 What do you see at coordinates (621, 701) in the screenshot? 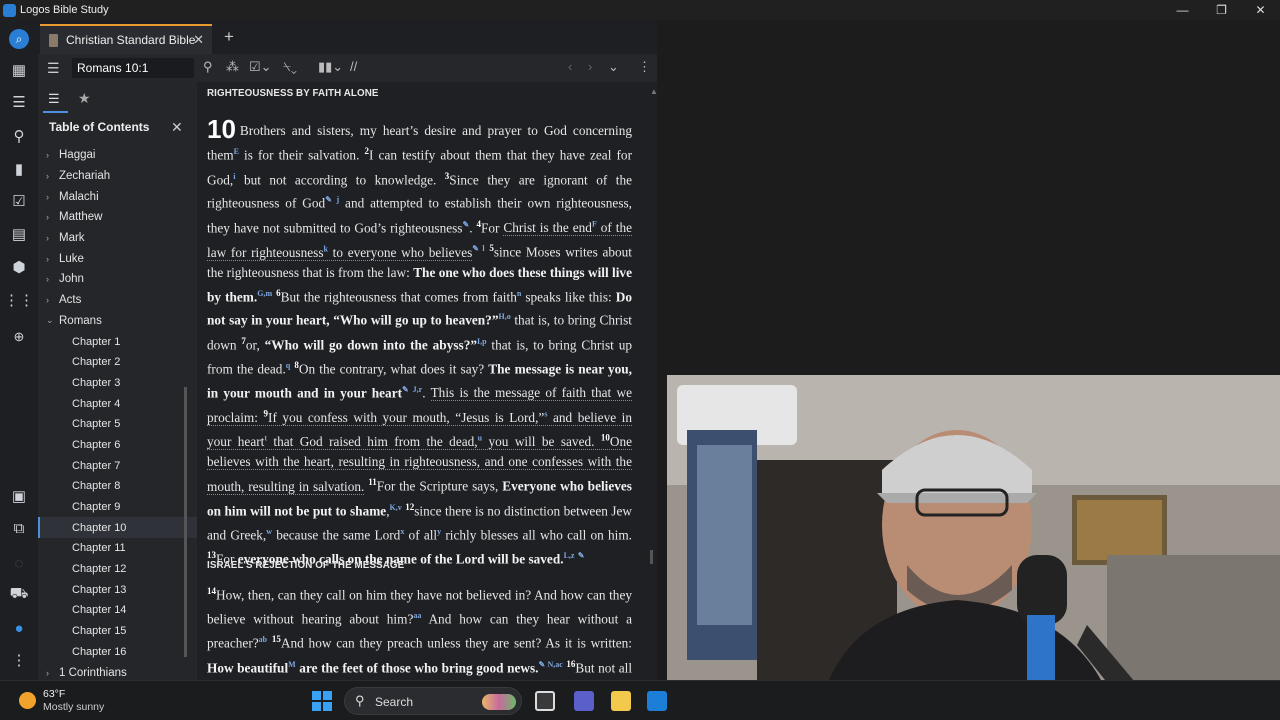
I see `file-explorer-icon` at bounding box center [621, 701].